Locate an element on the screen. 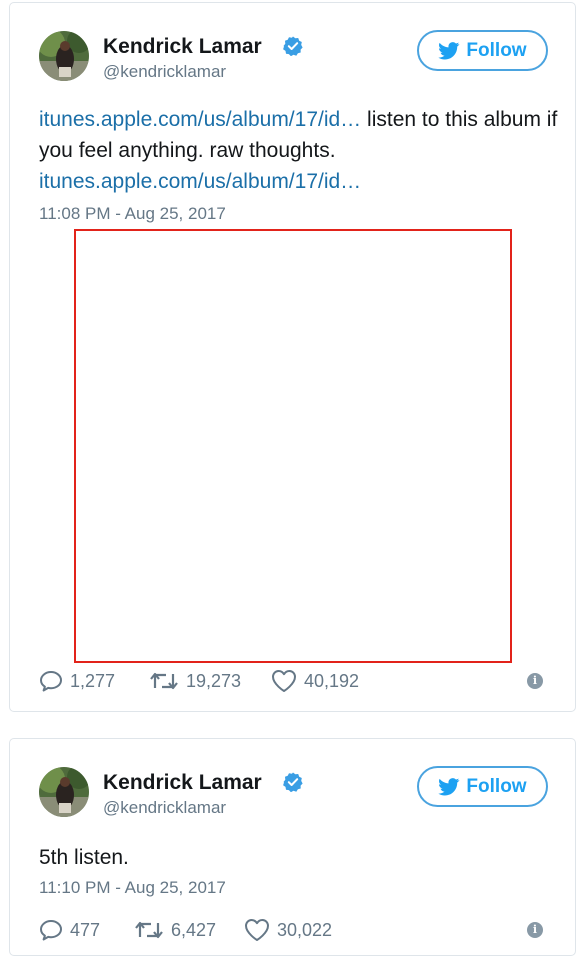 The image size is (586, 960). action-bar: 1,277 19,273 40,192 is located at coordinates (199, 681).